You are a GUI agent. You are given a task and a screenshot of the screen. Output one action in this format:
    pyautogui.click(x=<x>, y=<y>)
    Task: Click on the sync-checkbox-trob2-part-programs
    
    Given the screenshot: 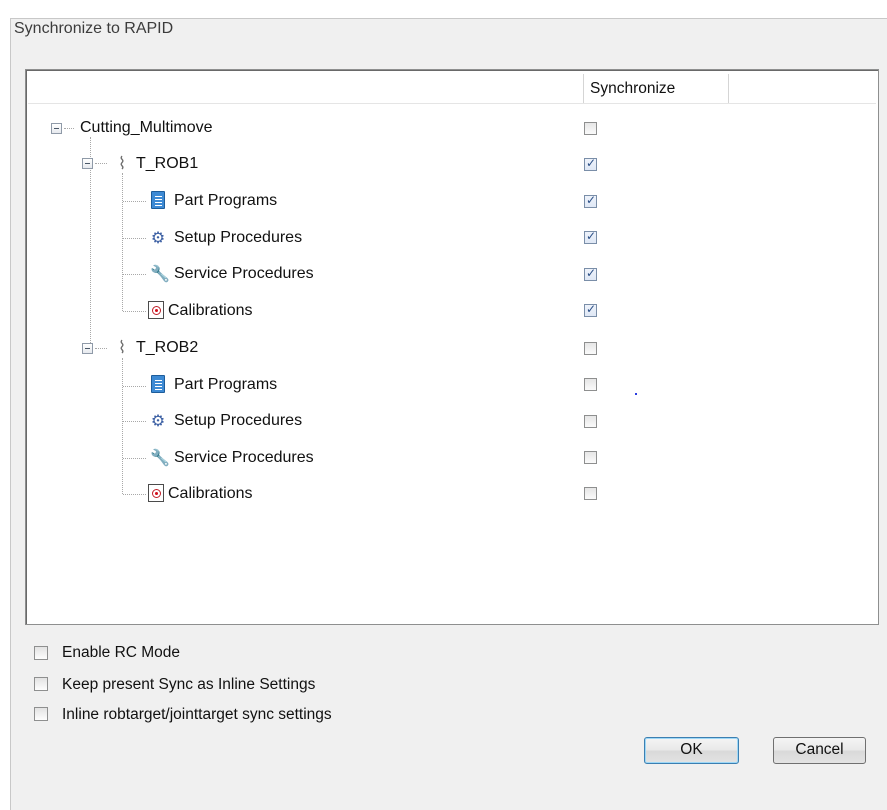 What is the action you would take?
    pyautogui.click(x=590, y=384)
    